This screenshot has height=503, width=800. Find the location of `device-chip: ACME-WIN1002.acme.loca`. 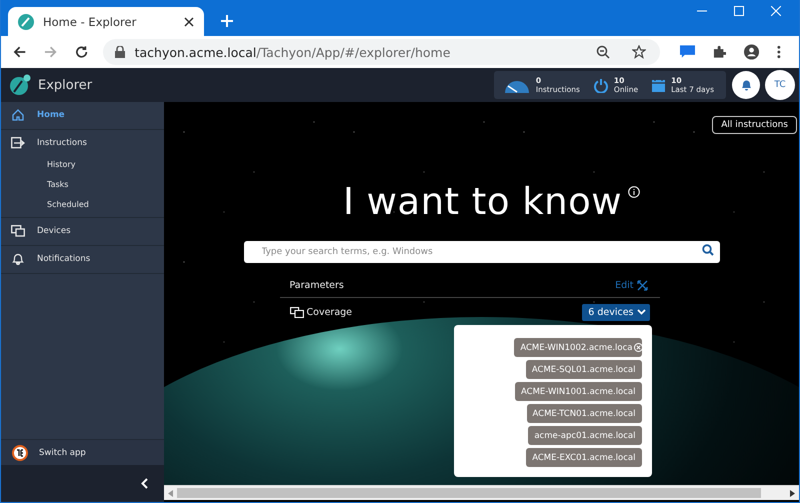

device-chip: ACME-WIN1002.acme.loca is located at coordinates (578, 347).